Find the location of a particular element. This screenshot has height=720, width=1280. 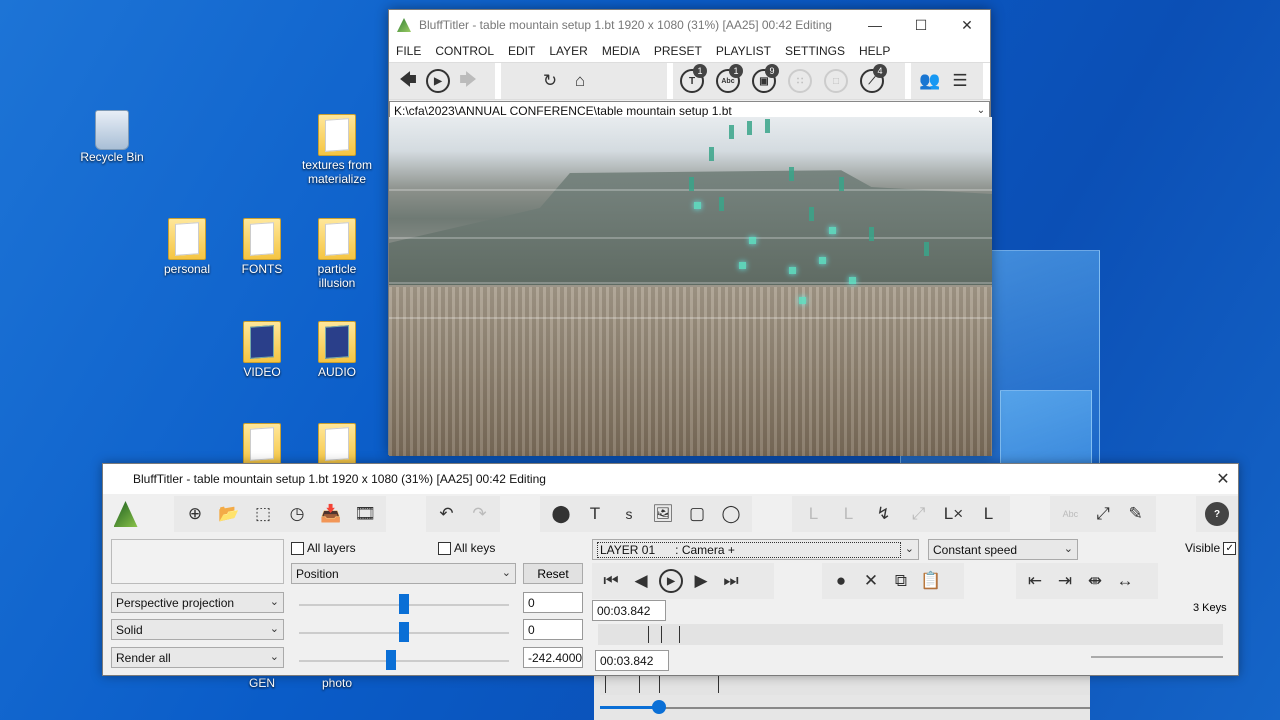

desktop-icon-audio: AUDIO is located at coordinates (337, 350).